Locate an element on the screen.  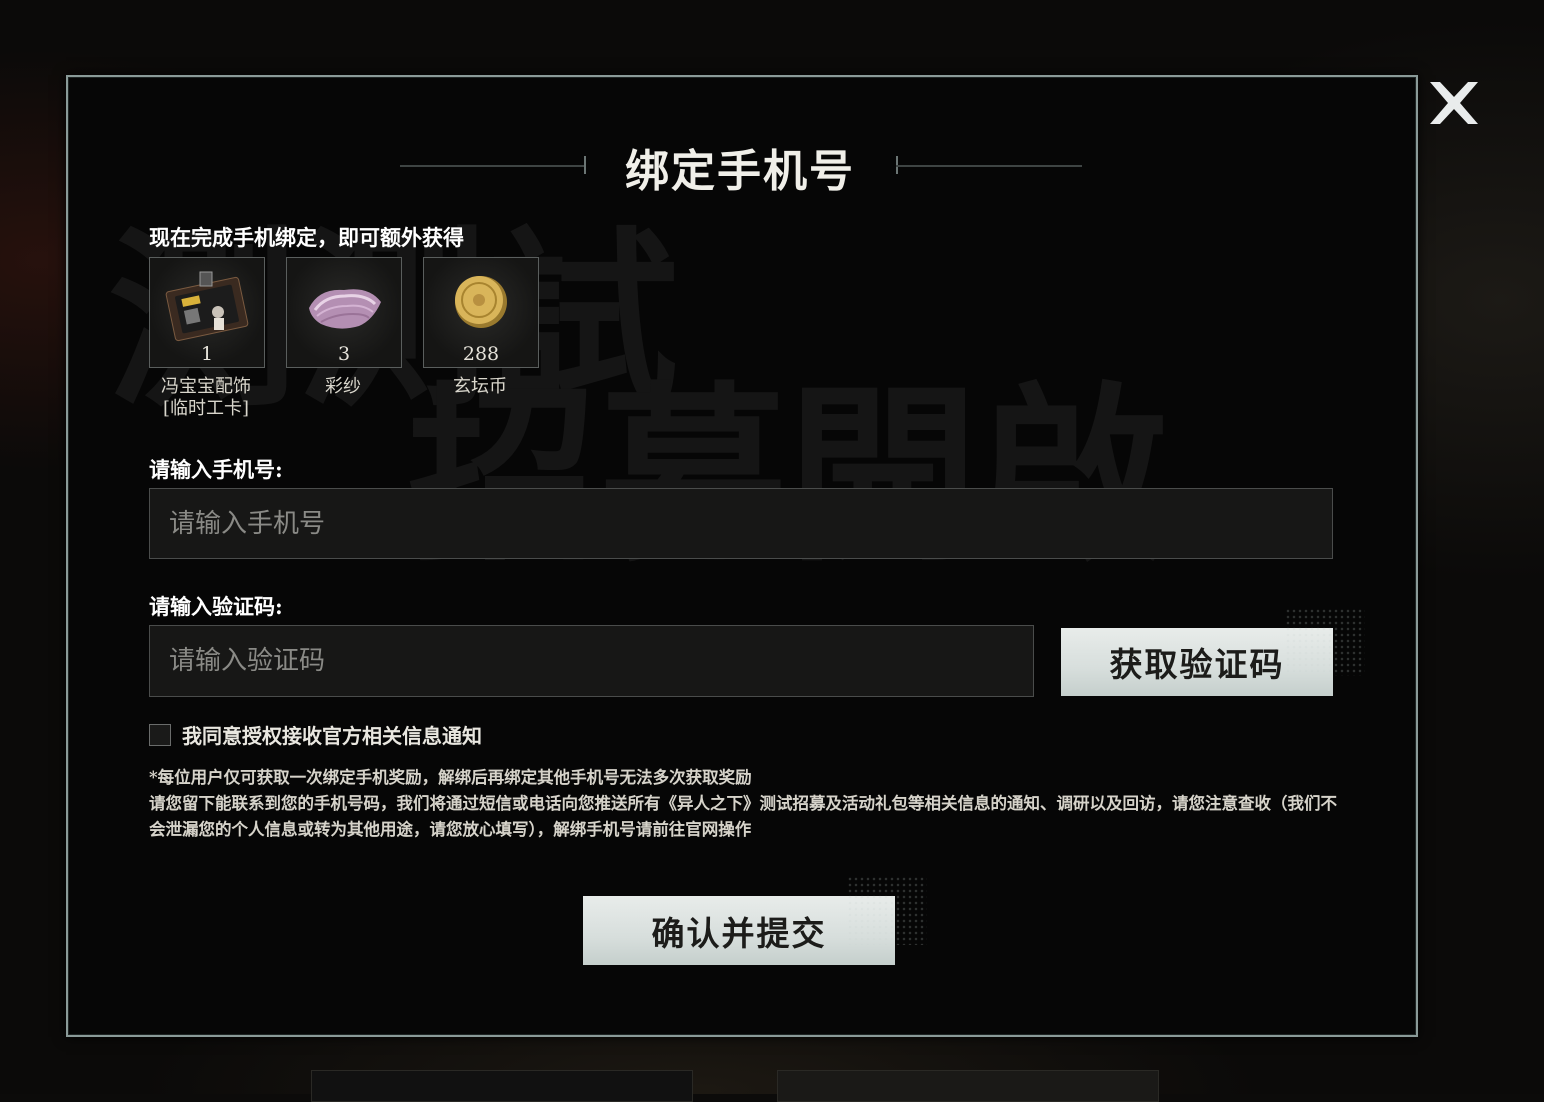
reward-slot: 3 is located at coordinates (344, 312).